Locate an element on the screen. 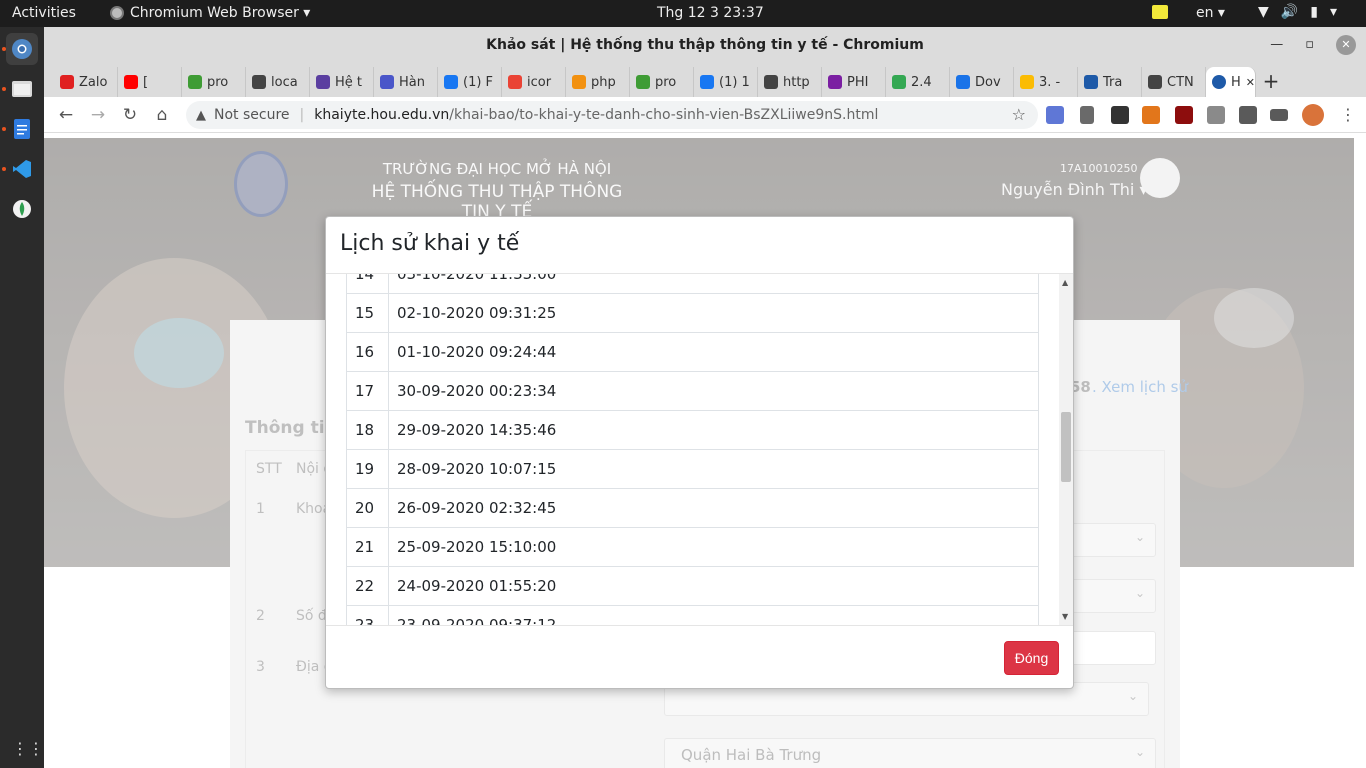  browser-tab: PHI is located at coordinates (854, 82).